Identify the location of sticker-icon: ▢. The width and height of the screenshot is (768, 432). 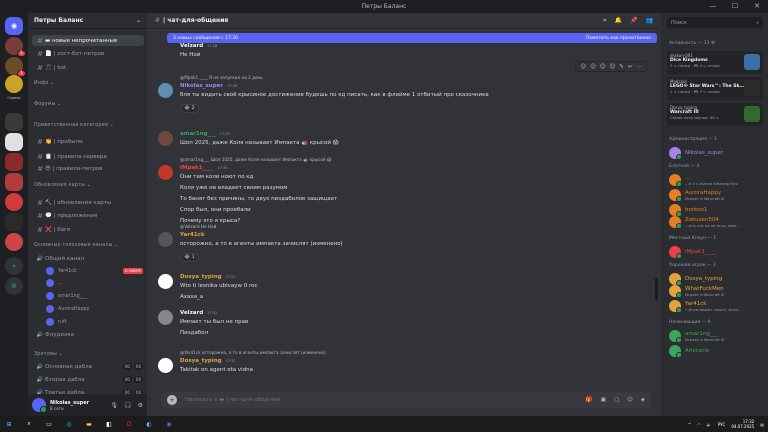
(616, 400).